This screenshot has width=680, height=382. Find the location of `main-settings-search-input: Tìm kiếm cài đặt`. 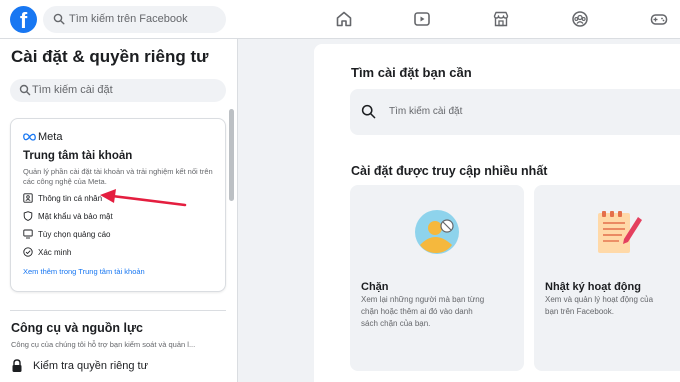

main-settings-search-input: Tìm kiếm cài đặt is located at coordinates (515, 112).